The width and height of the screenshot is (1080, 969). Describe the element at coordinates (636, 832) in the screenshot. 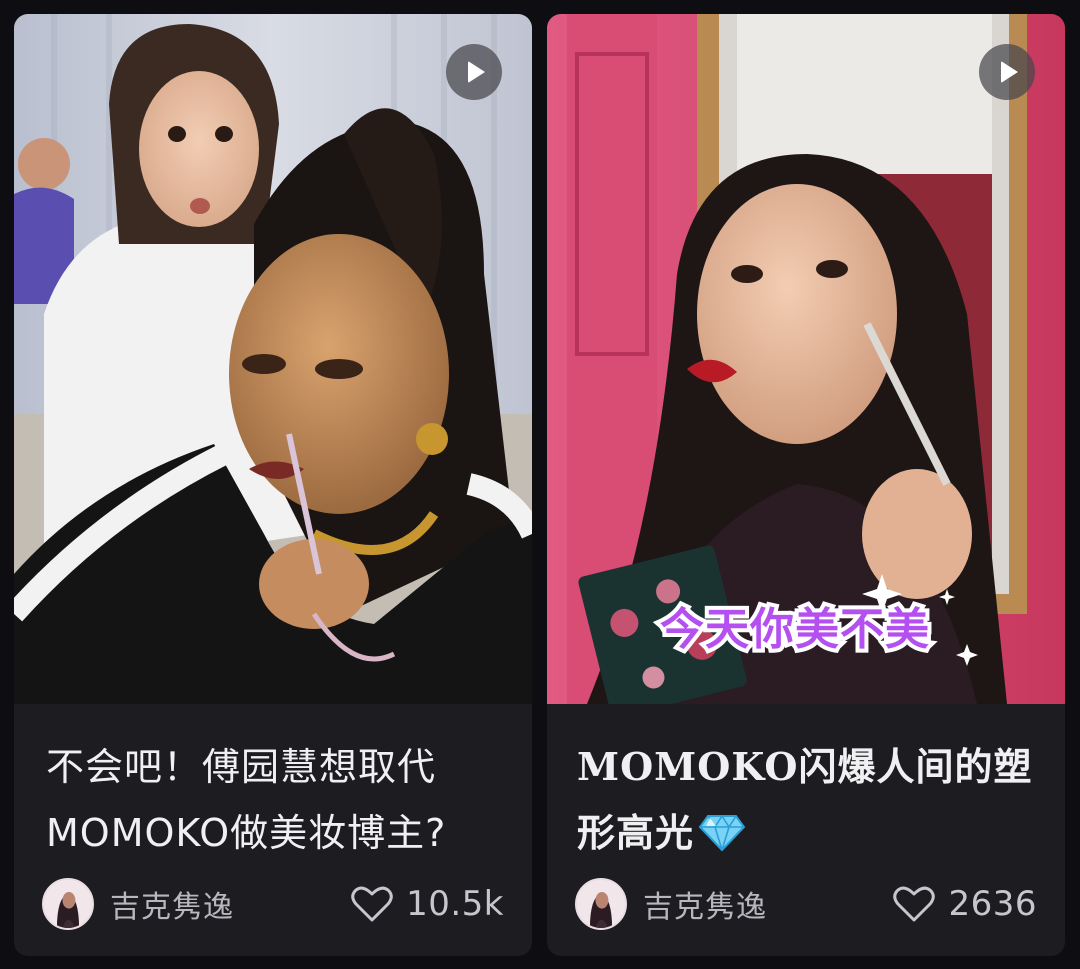

I see `video-title-text: 形高光` at that location.